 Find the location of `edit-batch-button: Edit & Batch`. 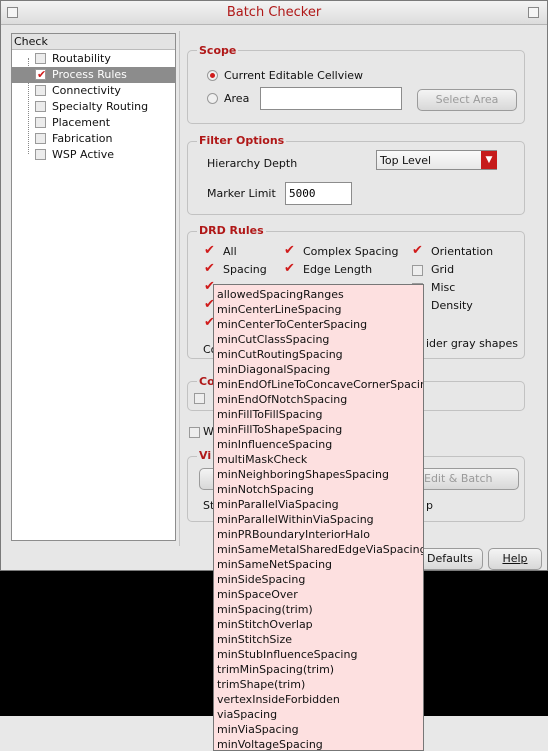

edit-batch-button: Edit & Batch is located at coordinates (469, 479).